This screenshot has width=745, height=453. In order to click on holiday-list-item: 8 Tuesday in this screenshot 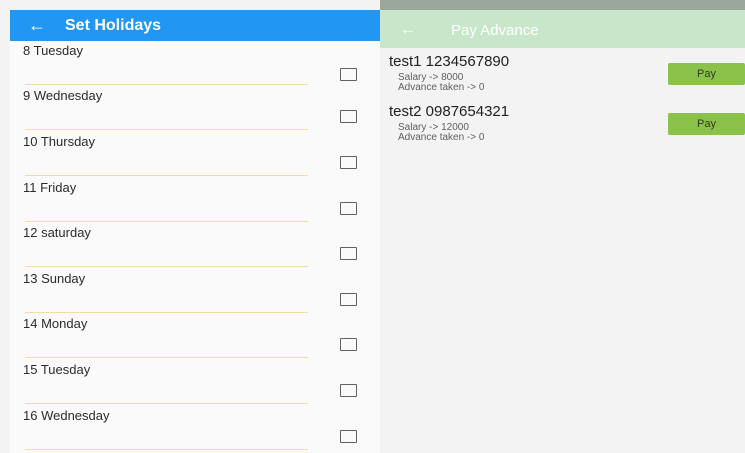, I will do `click(195, 63)`.